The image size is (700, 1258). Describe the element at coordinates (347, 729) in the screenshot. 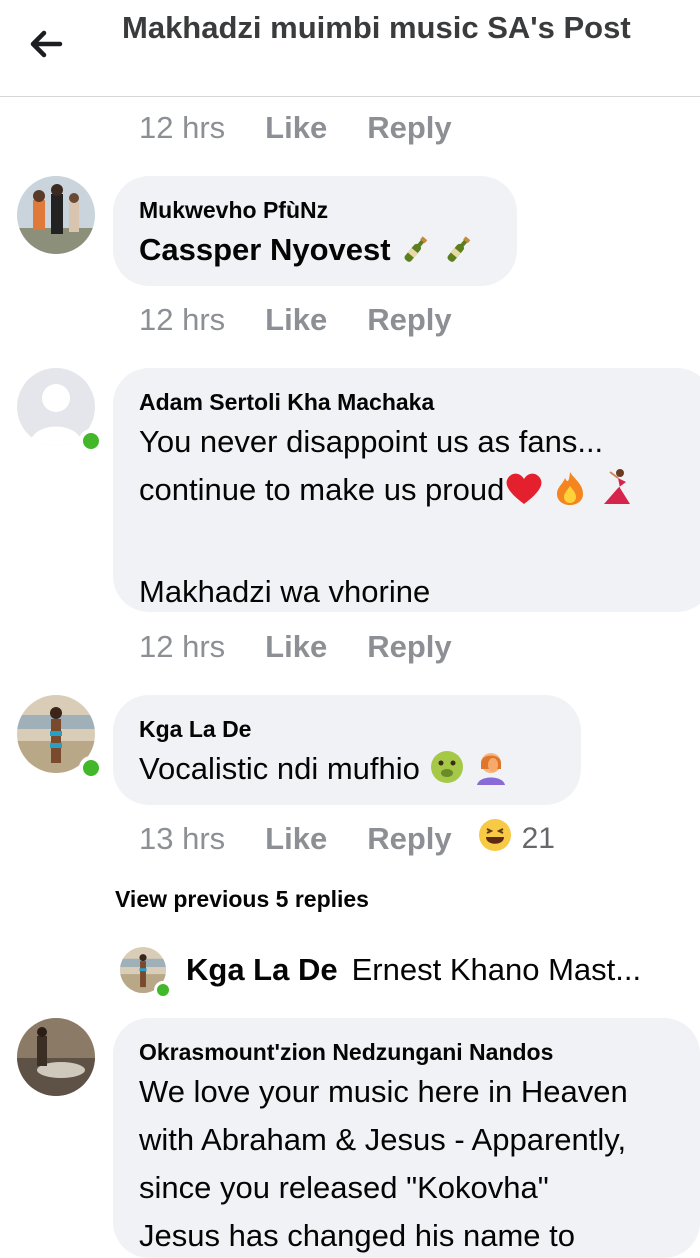

I see `comment-author: Kga La De` at that location.